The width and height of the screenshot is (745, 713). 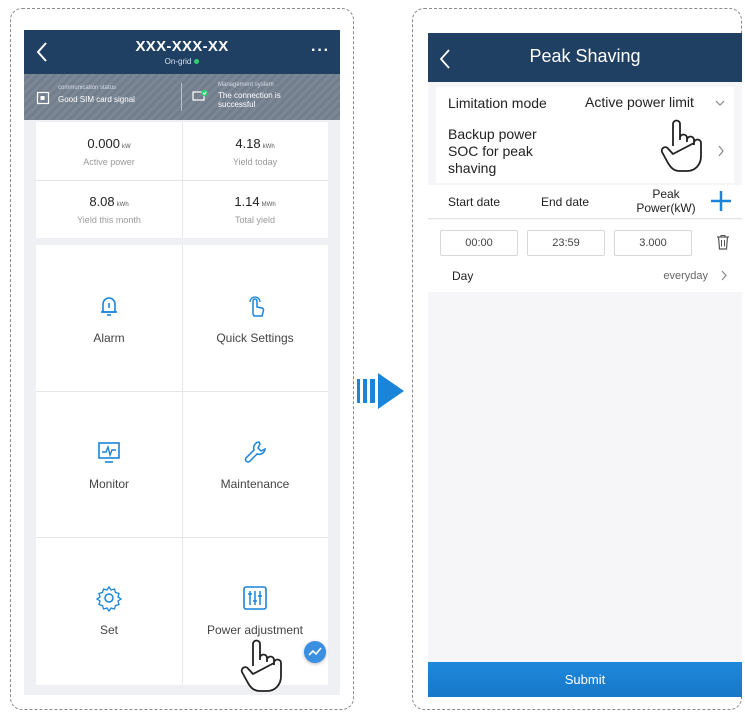 What do you see at coordinates (87, 88) in the screenshot?
I see `comm-status-label: communication status` at bounding box center [87, 88].